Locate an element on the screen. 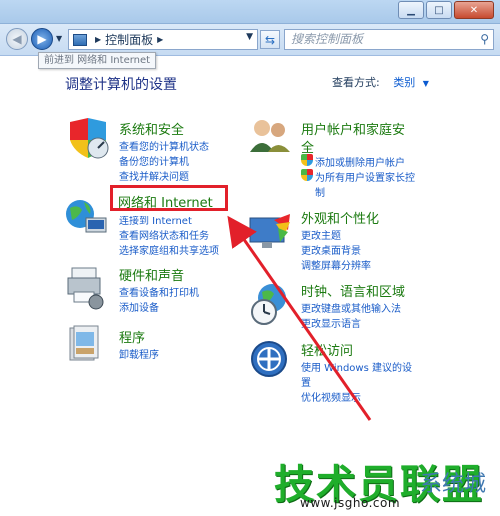 The width and height of the screenshot is (500, 516). red-arrow-annotation is located at coordinates (299, 318).